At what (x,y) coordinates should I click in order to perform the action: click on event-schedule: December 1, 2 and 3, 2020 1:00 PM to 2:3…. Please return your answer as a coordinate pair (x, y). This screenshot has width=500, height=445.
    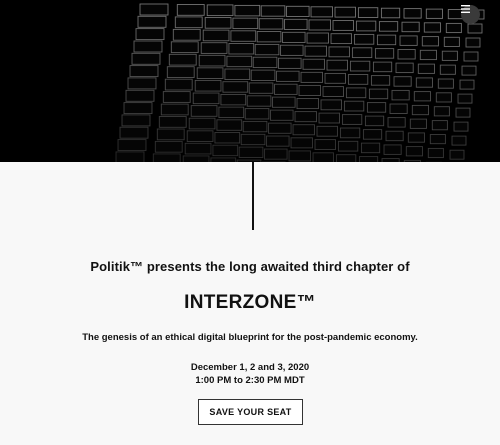
    Looking at the image, I should click on (250, 374).